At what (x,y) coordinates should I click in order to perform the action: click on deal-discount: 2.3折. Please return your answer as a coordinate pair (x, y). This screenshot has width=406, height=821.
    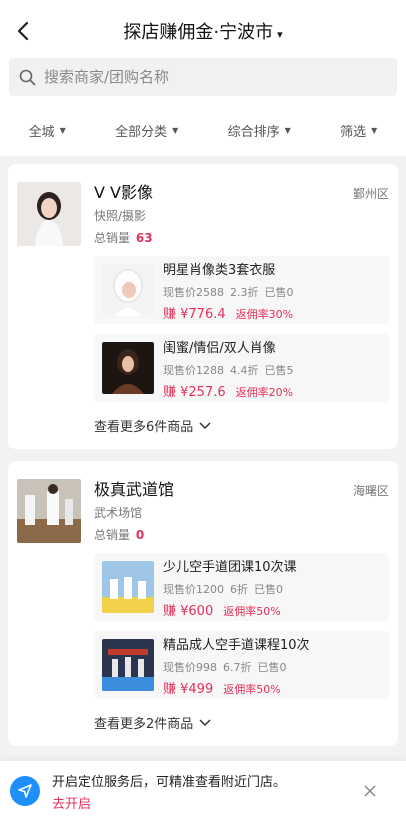
    Looking at the image, I should click on (244, 292).